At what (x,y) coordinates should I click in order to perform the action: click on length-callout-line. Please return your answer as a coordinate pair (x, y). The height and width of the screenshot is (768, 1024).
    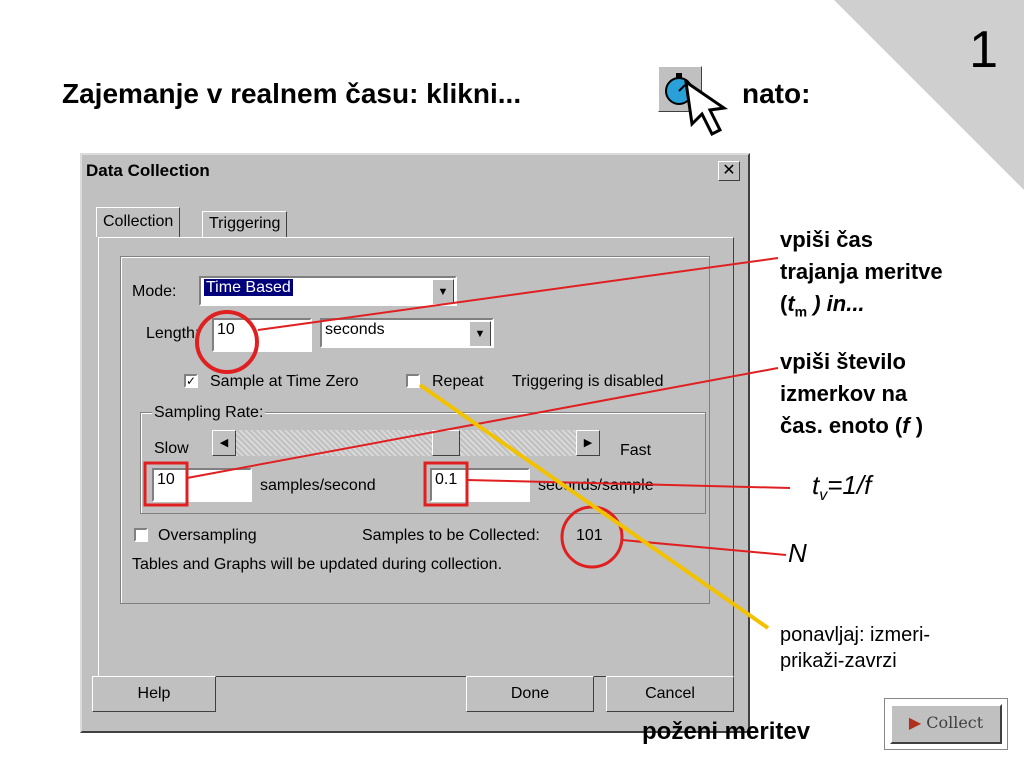
    Looking at the image, I should click on (518, 294).